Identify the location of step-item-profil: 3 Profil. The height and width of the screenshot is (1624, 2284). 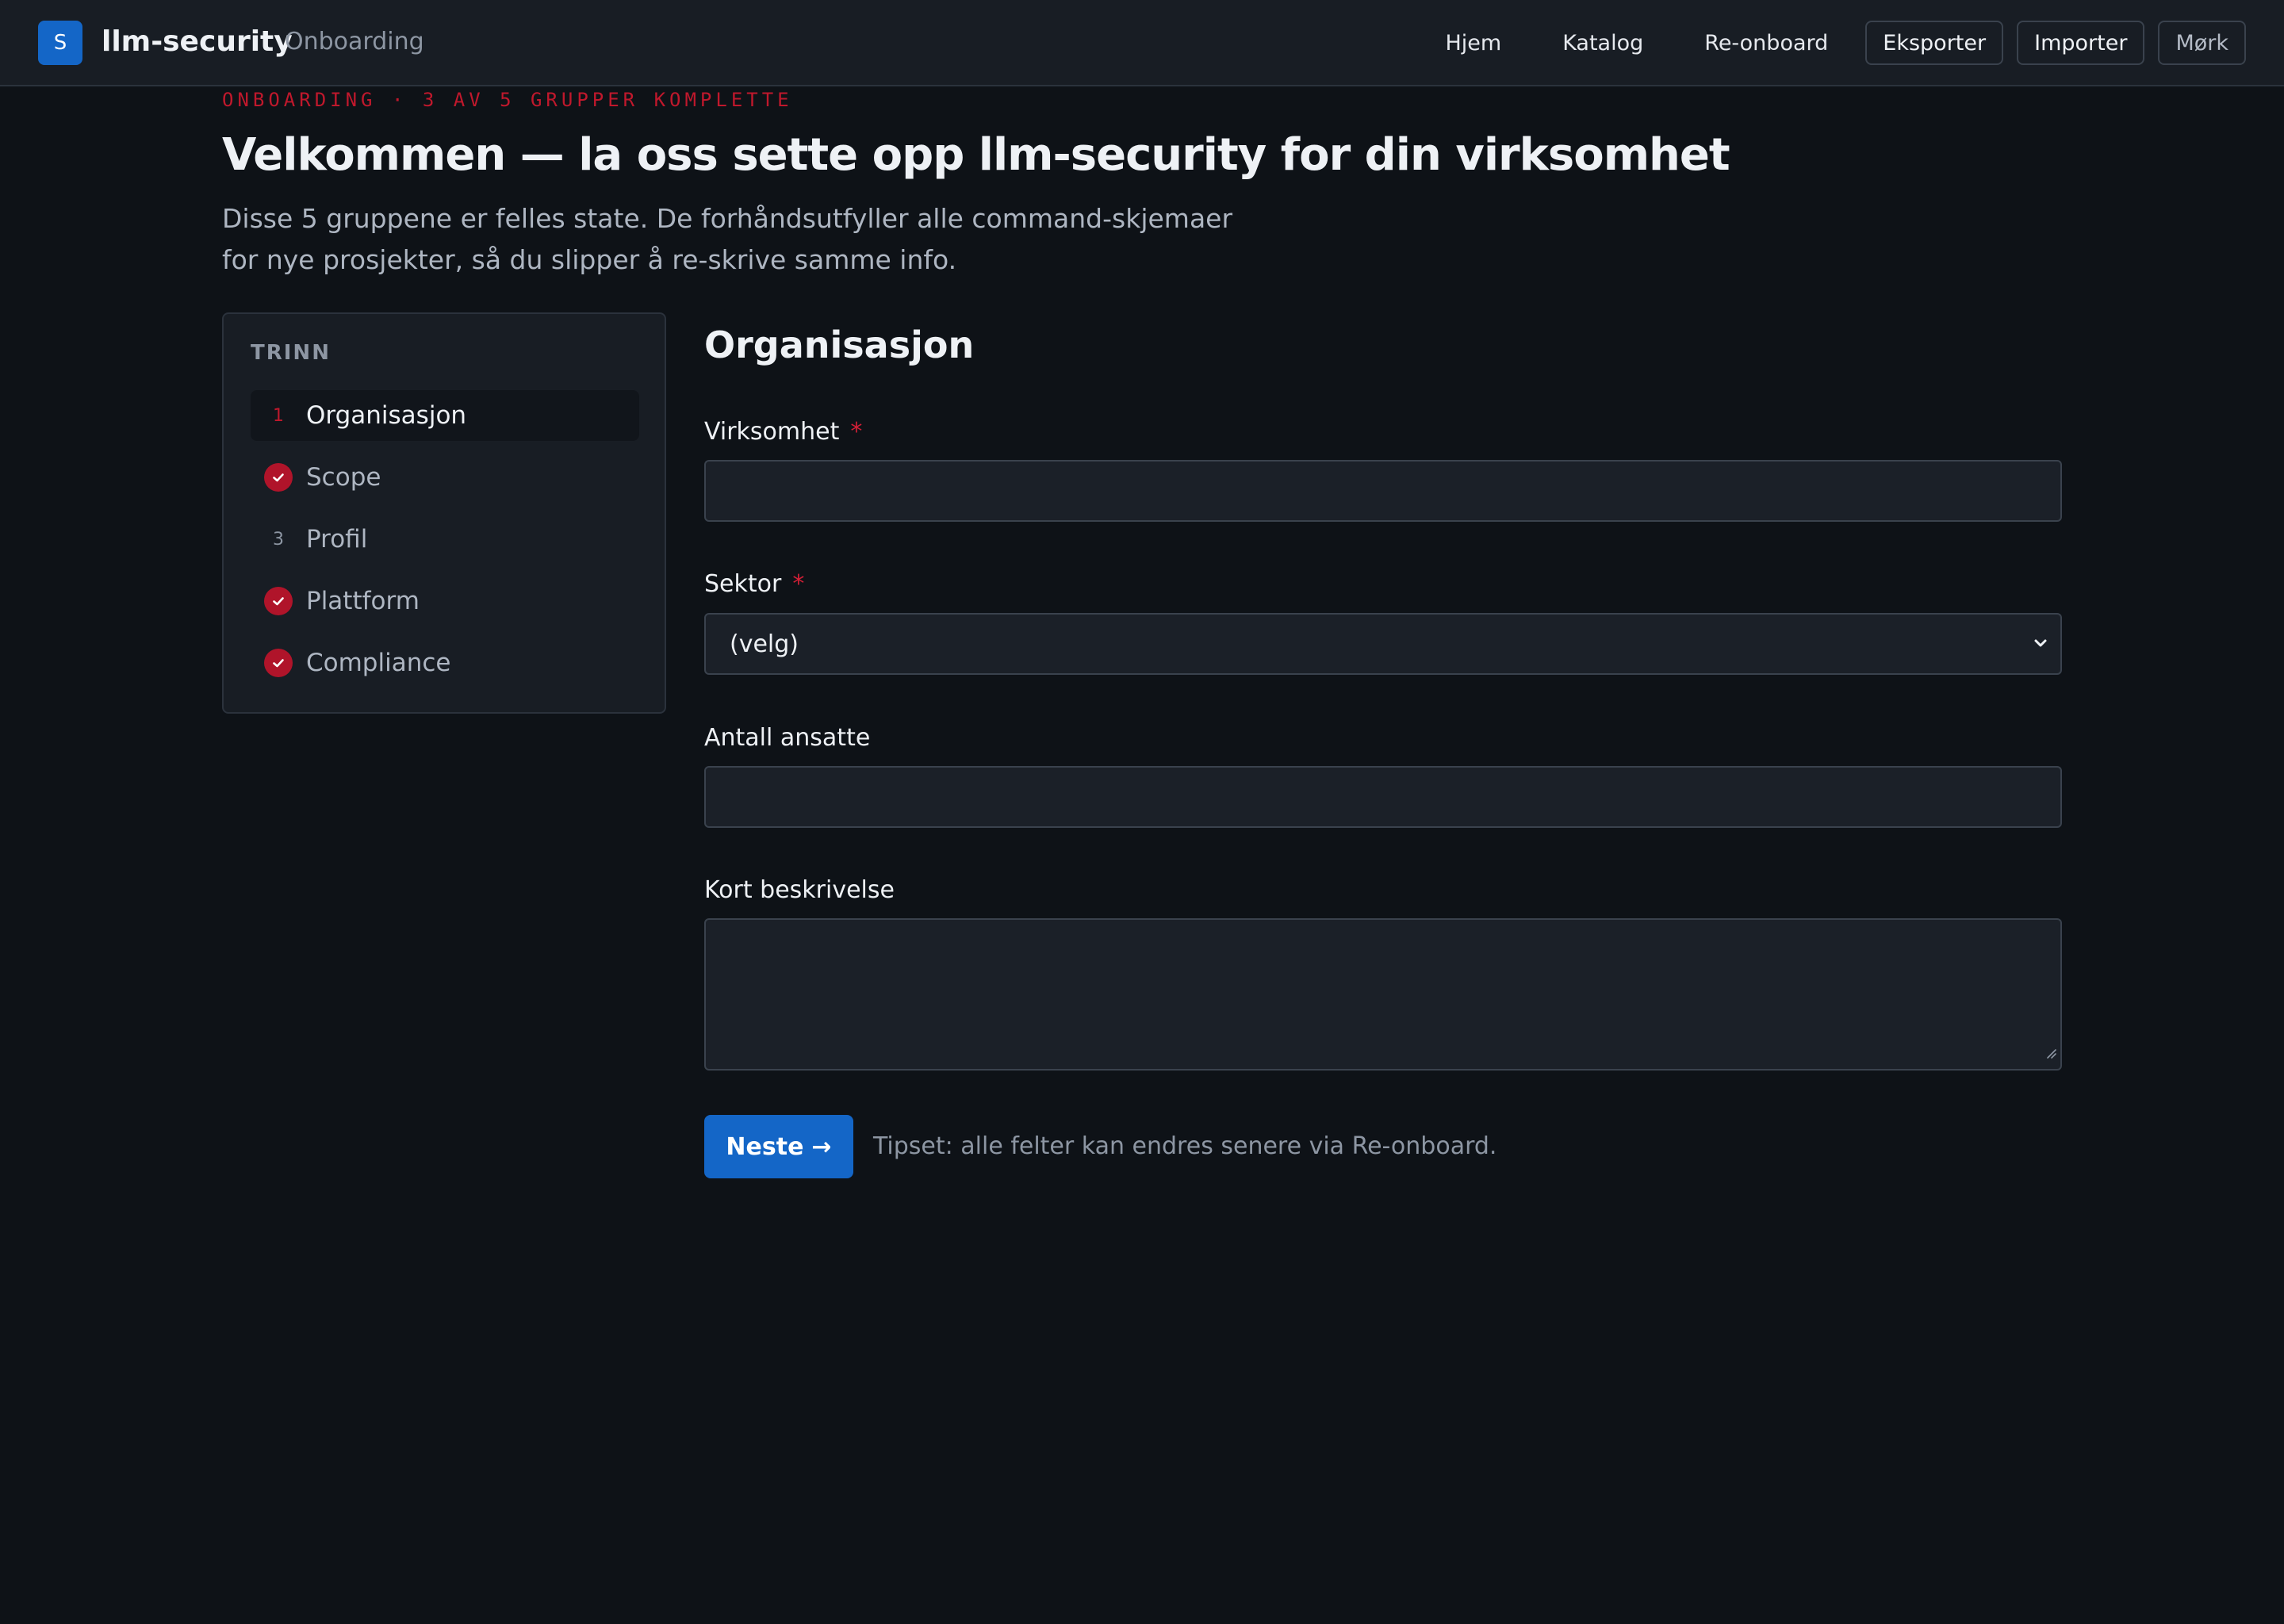
(445, 539).